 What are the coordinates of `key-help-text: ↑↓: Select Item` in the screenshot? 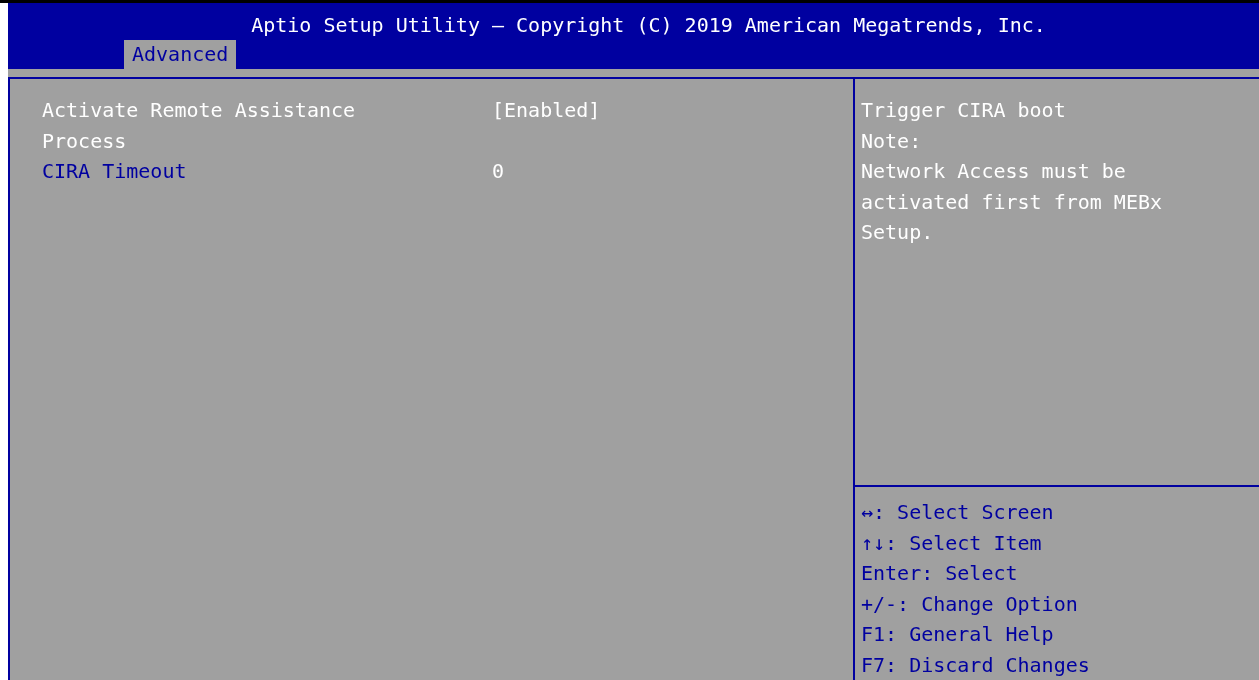 It's located at (952, 543).